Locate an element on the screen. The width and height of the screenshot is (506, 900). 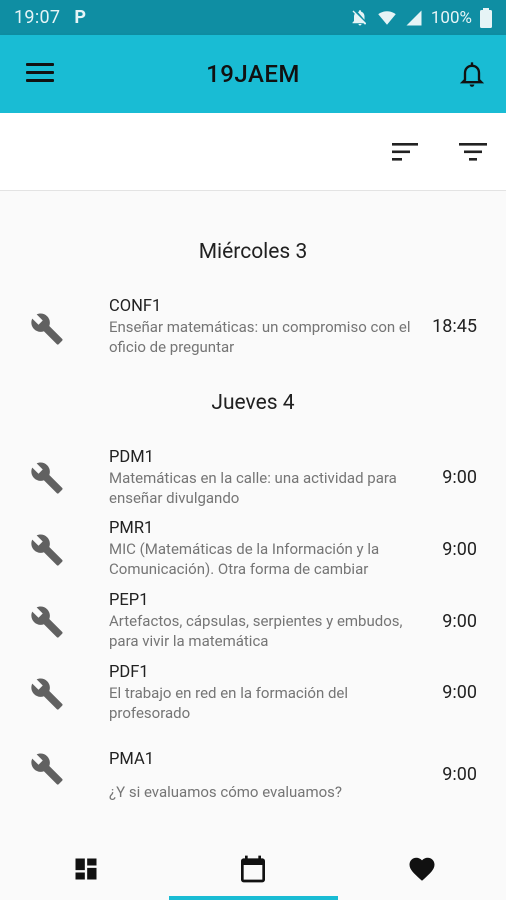
parking-app-icon: P is located at coordinates (80, 17).